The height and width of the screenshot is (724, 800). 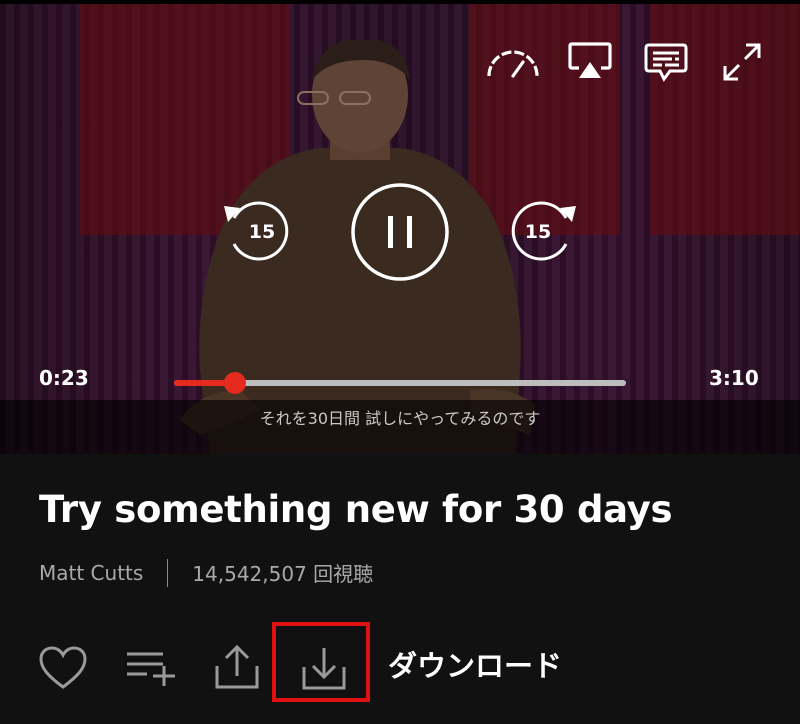 I want to click on download-annotation-label: ダウンロード, so click(x=475, y=666).